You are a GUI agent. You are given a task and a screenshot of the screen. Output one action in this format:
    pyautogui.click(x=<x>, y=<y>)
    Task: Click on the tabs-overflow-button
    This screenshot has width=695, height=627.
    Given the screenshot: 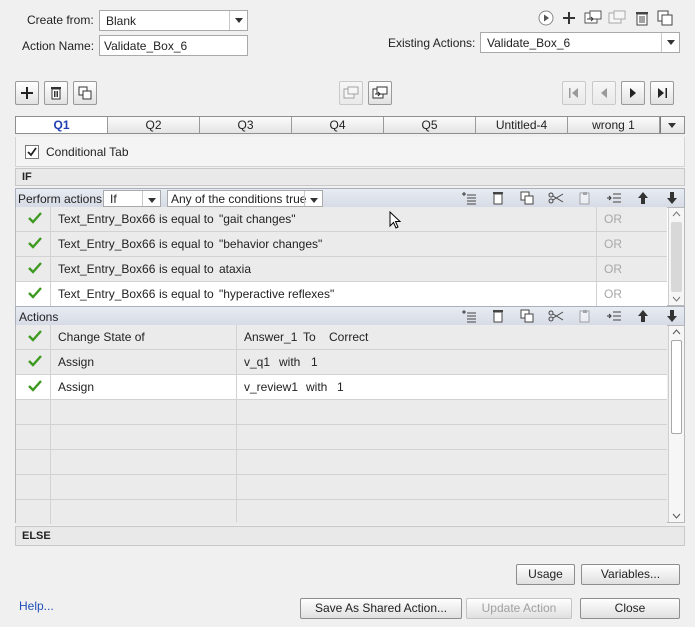 What is the action you would take?
    pyautogui.click(x=672, y=125)
    